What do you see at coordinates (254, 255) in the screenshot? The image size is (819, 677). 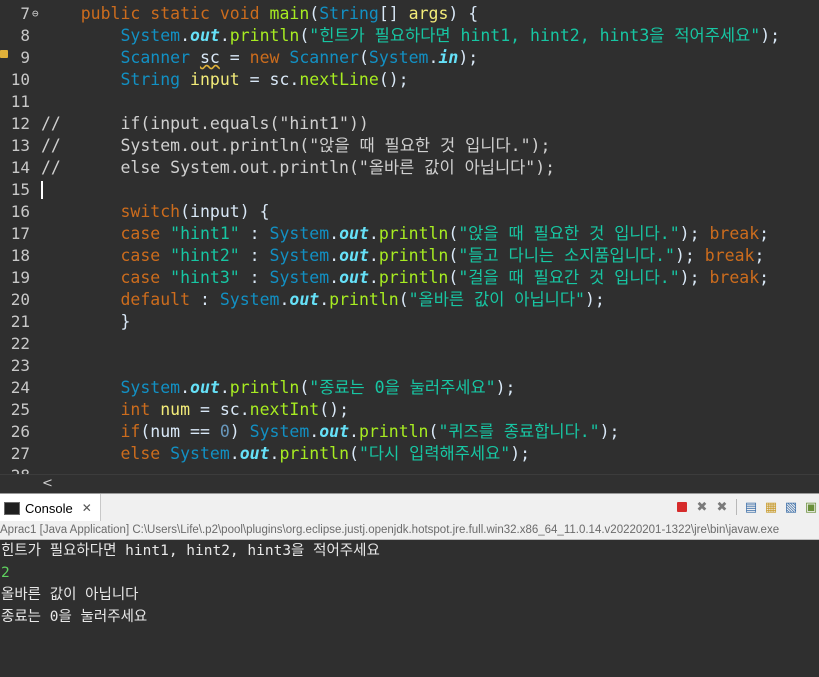 I see `code-token: :` at bounding box center [254, 255].